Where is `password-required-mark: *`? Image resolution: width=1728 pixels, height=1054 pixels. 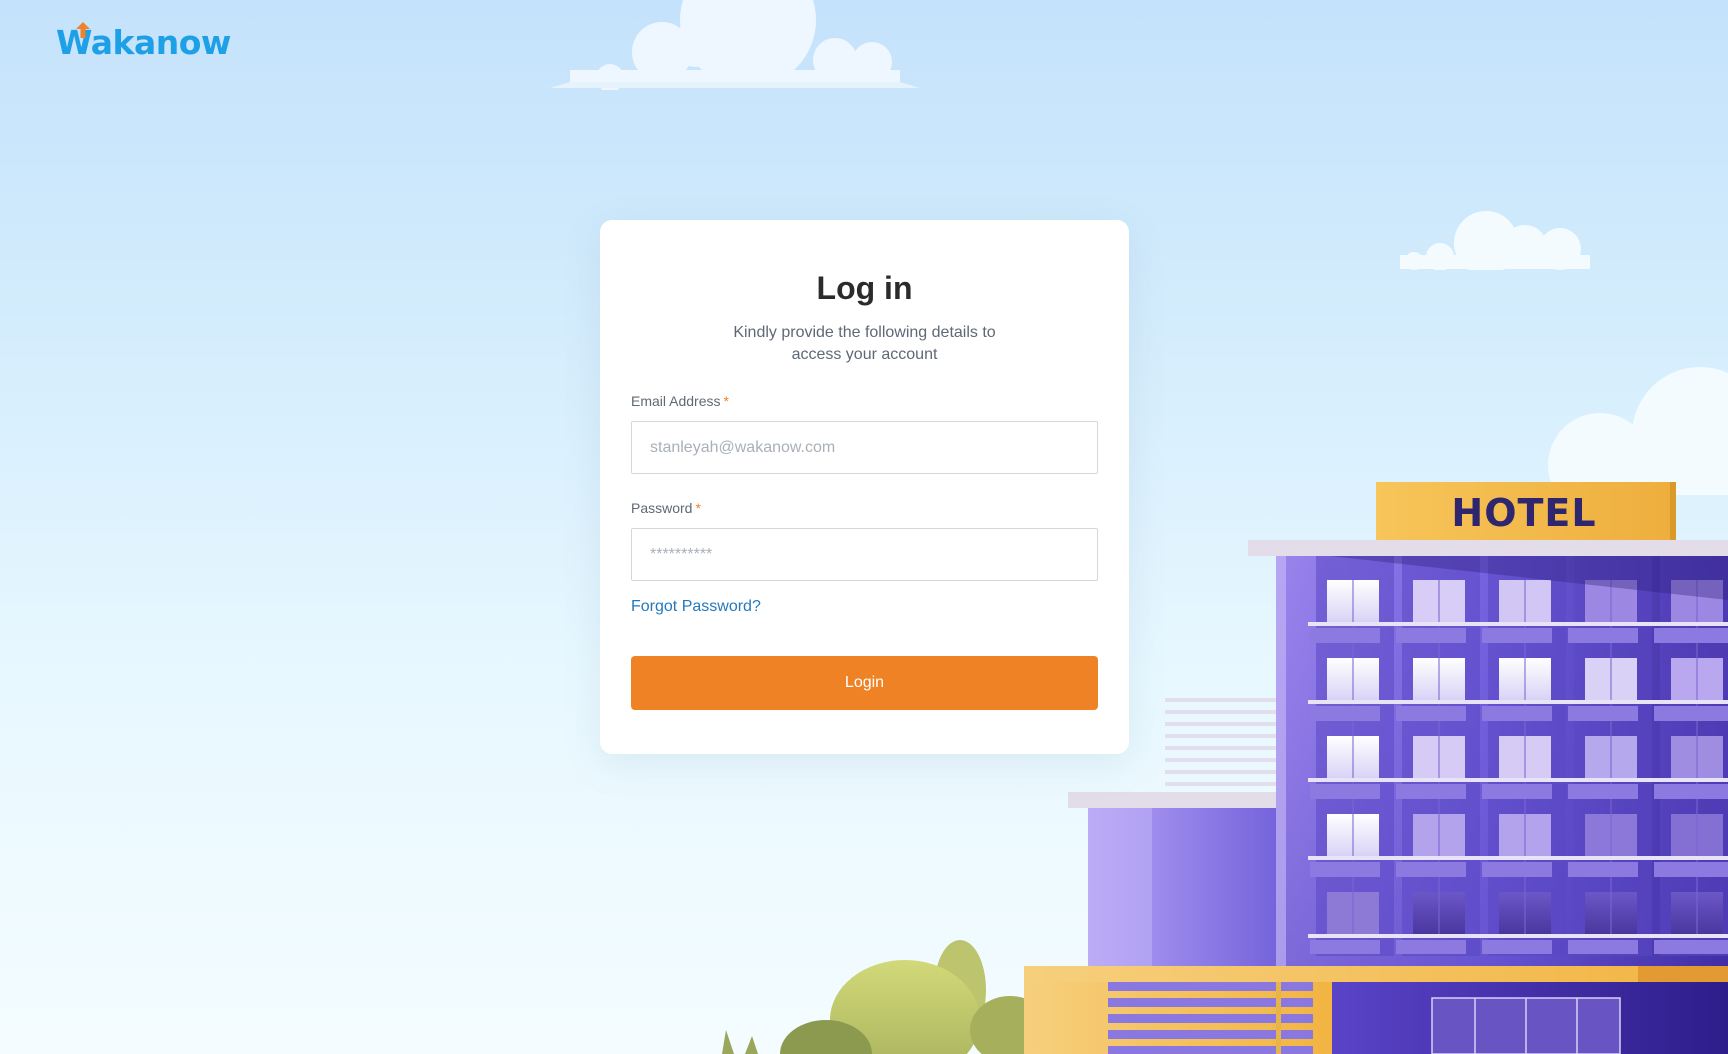
password-required-mark: * is located at coordinates (698, 508).